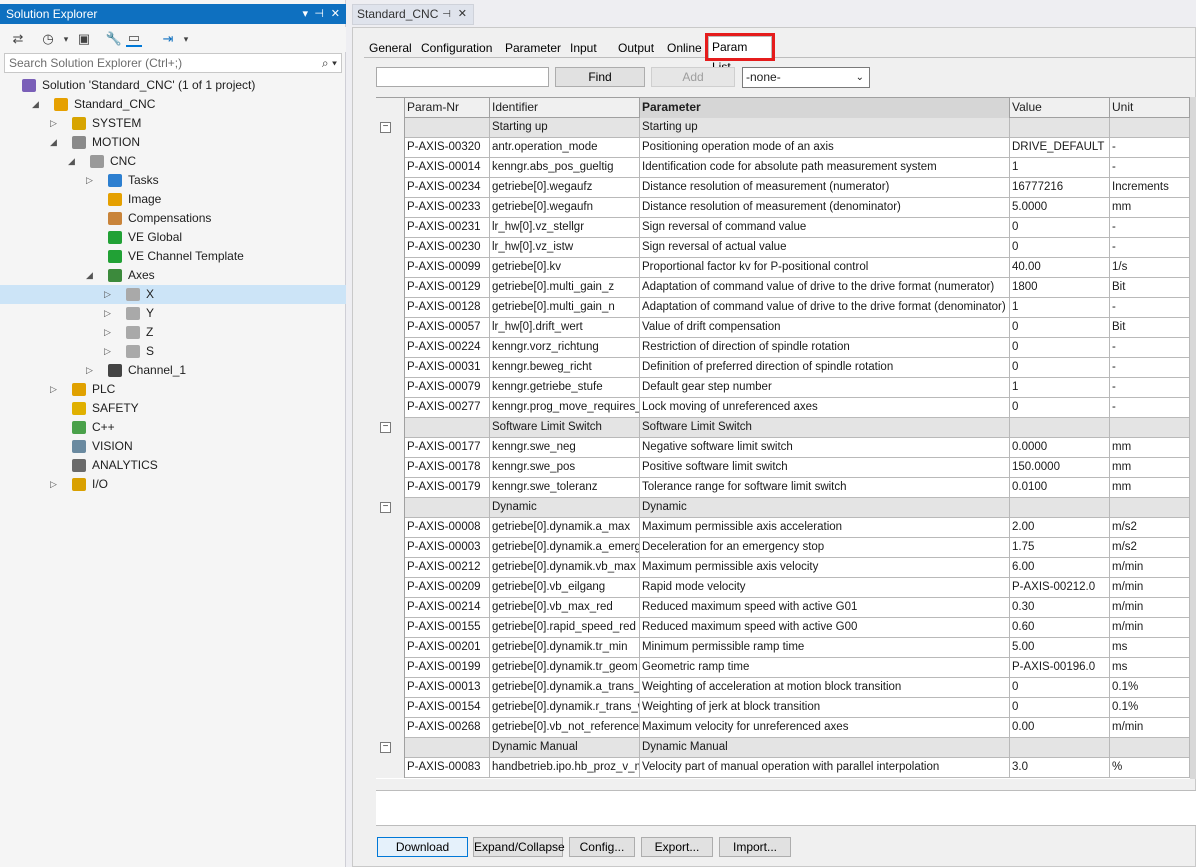 The height and width of the screenshot is (867, 1196). Describe the element at coordinates (173, 313) in the screenshot. I see `tree-item: ▷ Y` at that location.